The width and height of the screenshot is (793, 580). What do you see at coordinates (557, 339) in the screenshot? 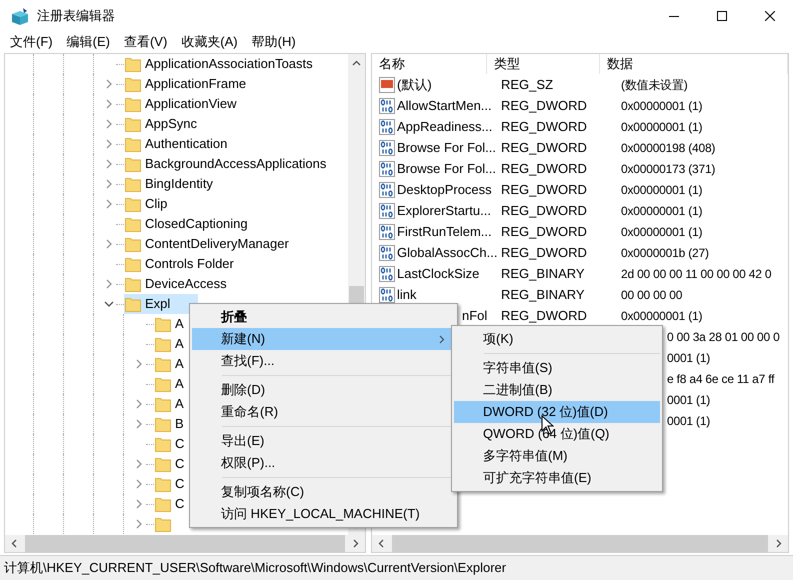
I see `menu-item: 项(K)` at bounding box center [557, 339].